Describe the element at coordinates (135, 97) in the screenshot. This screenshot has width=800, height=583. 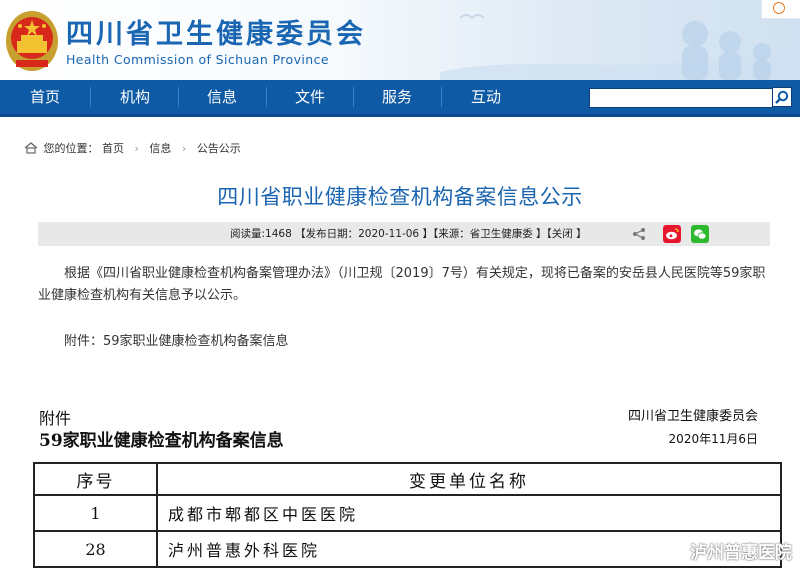
I see `nav-item-organization: 机构` at that location.